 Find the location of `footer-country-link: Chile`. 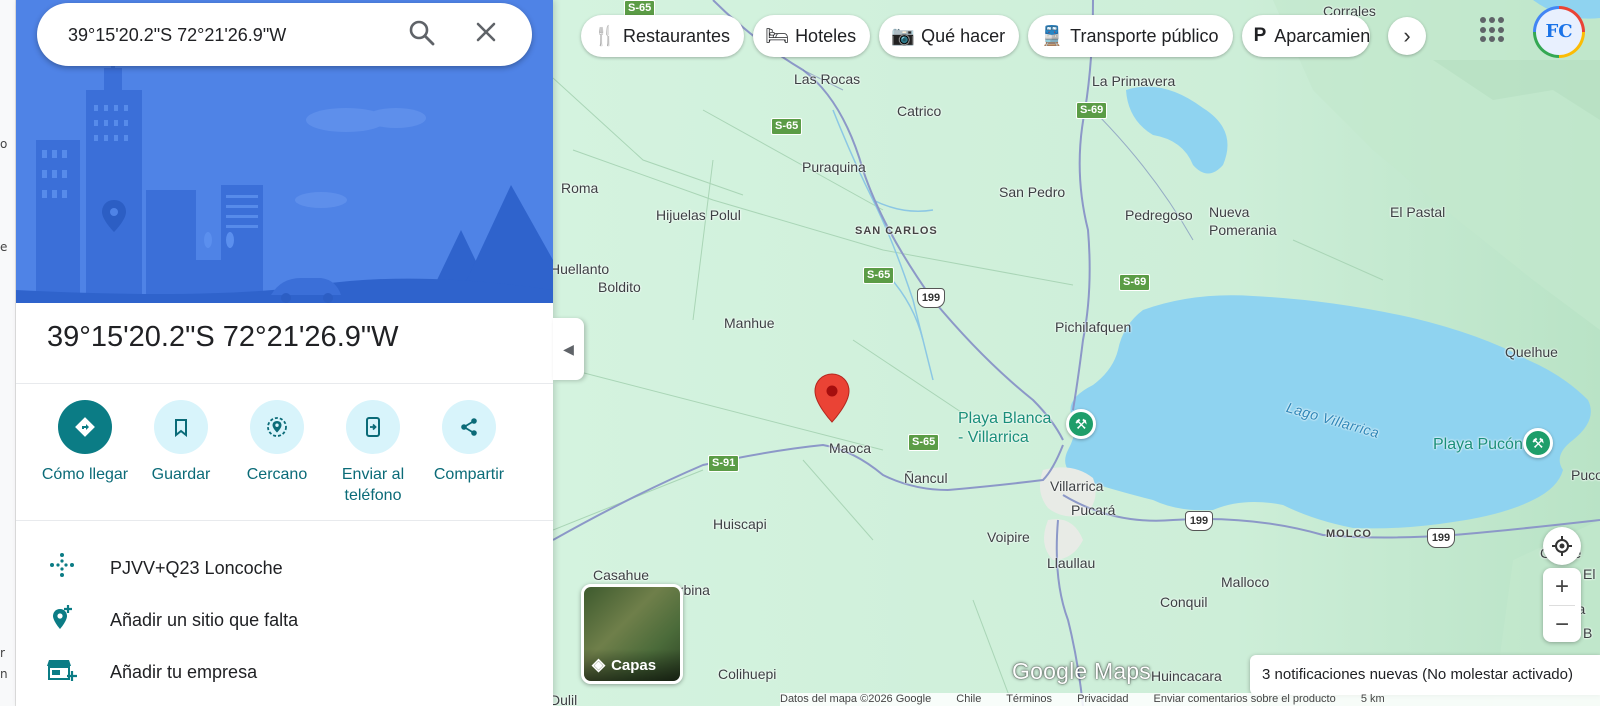

footer-country-link: Chile is located at coordinates (968, 699).